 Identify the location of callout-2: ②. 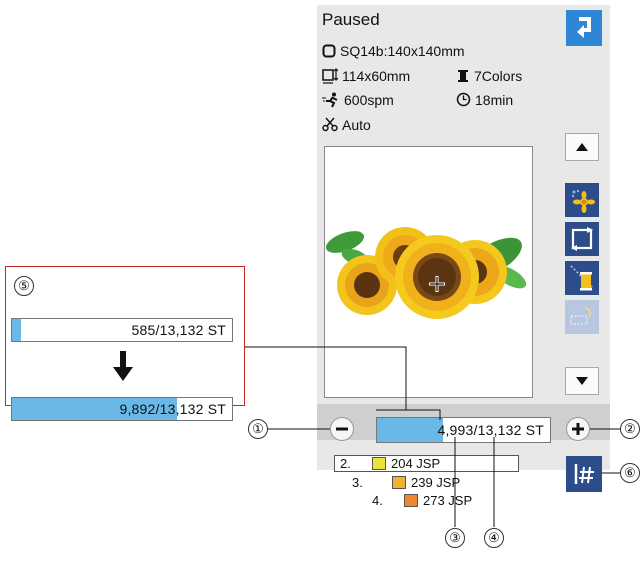
(630, 429).